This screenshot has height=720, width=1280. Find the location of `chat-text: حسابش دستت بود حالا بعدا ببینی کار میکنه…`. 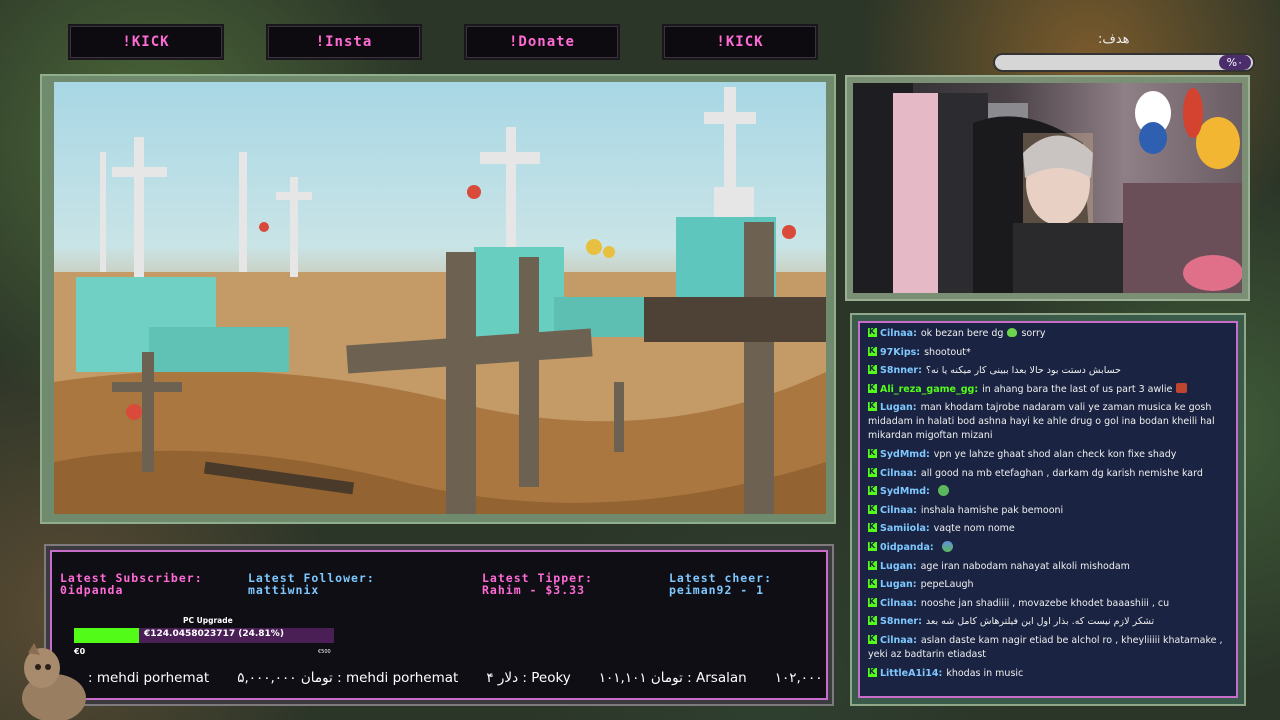

chat-text: حسابش دستت بود حالا بعدا ببینی کار میکنه… is located at coordinates (1023, 371).